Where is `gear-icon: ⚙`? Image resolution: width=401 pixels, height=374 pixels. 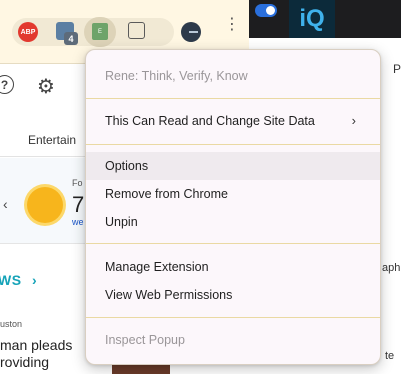 gear-icon: ⚙ is located at coordinates (46, 86).